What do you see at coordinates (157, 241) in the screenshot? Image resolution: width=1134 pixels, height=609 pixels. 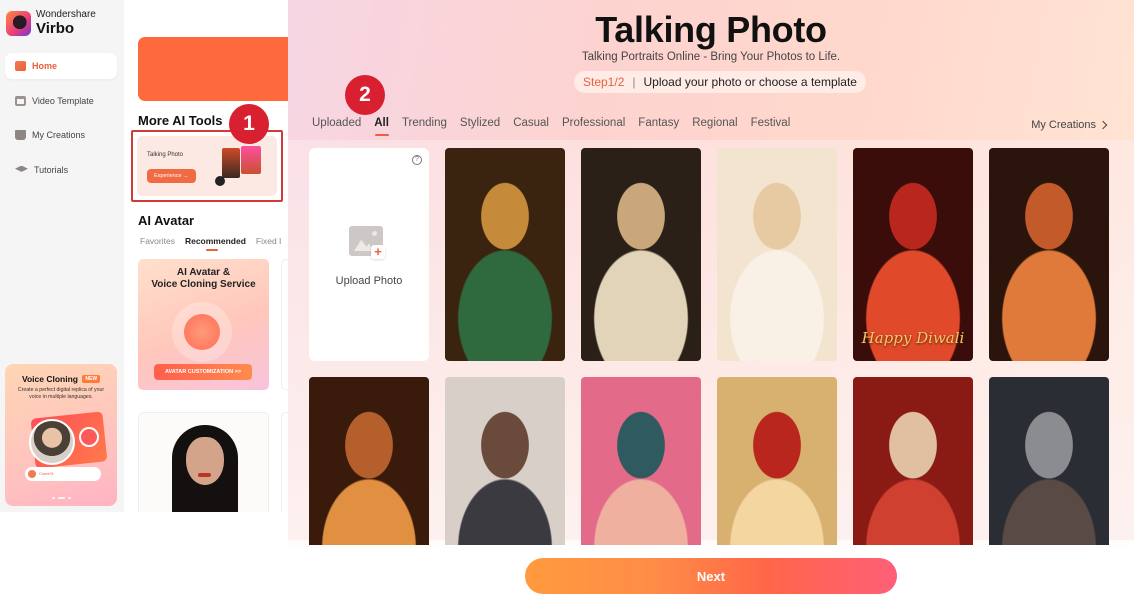 I see `tab-favorites: Favorites` at bounding box center [157, 241].